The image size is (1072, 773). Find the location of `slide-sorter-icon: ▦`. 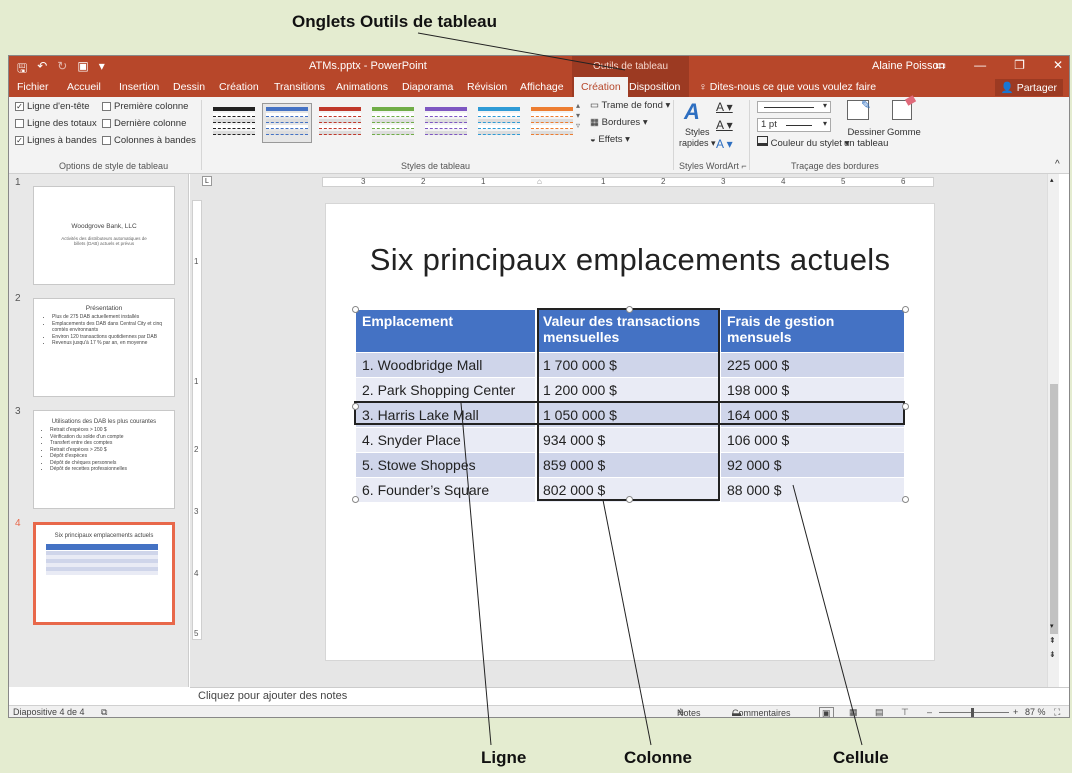

slide-sorter-icon: ▦ is located at coordinates (853, 712).